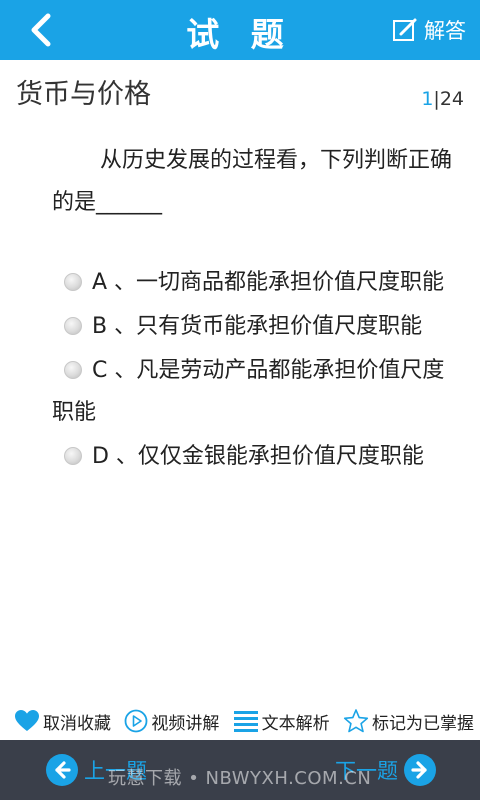 This screenshot has height=800, width=480. What do you see at coordinates (62, 770) in the screenshot?
I see `arrow-left-icon` at bounding box center [62, 770].